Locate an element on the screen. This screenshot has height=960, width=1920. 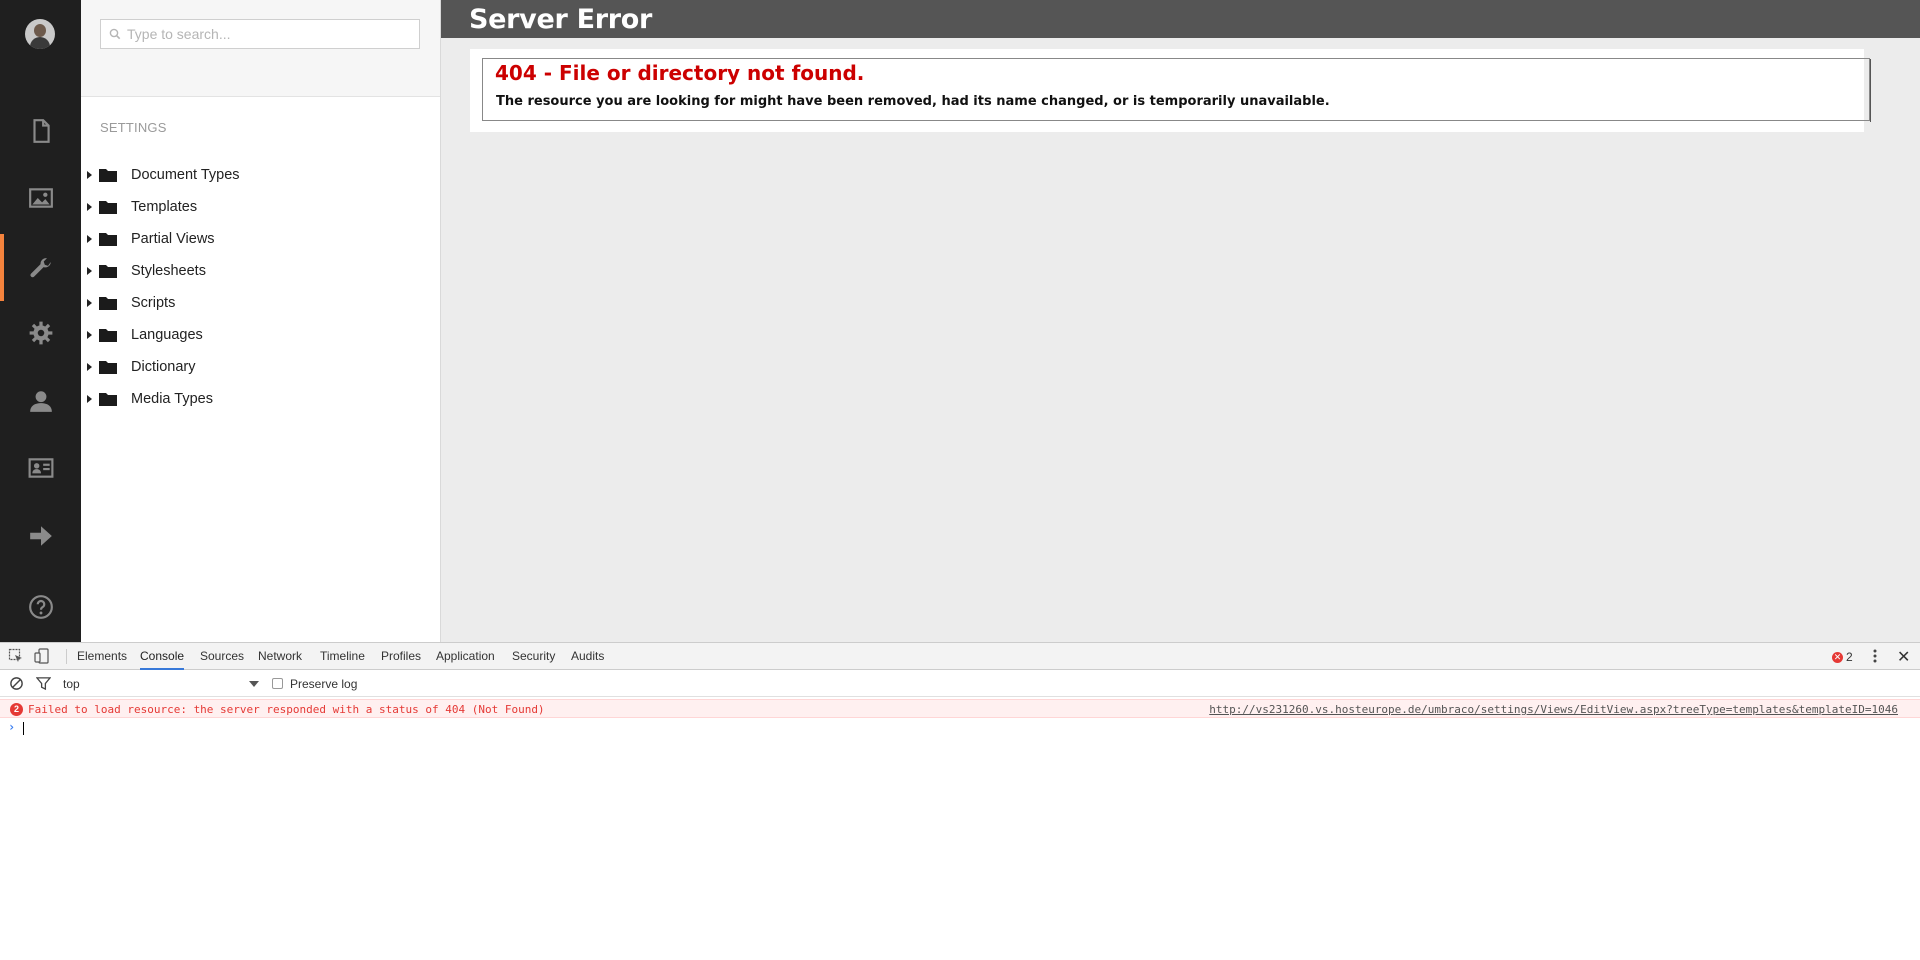
contact-card-icon is located at coordinates (40, 467).